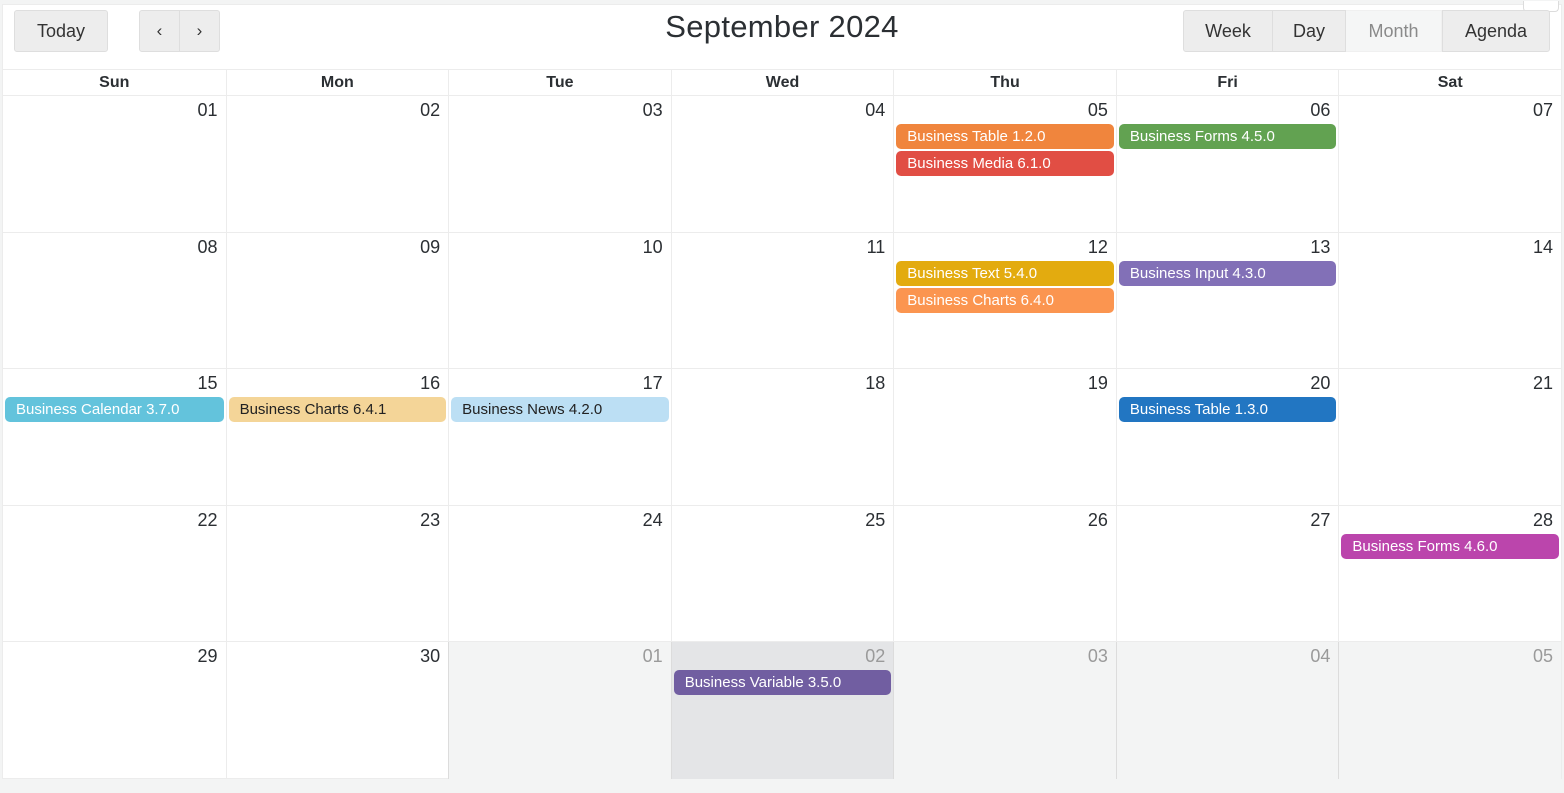 The height and width of the screenshot is (793, 1564). What do you see at coordinates (337, 573) in the screenshot?
I see `day-cell: 23` at bounding box center [337, 573].